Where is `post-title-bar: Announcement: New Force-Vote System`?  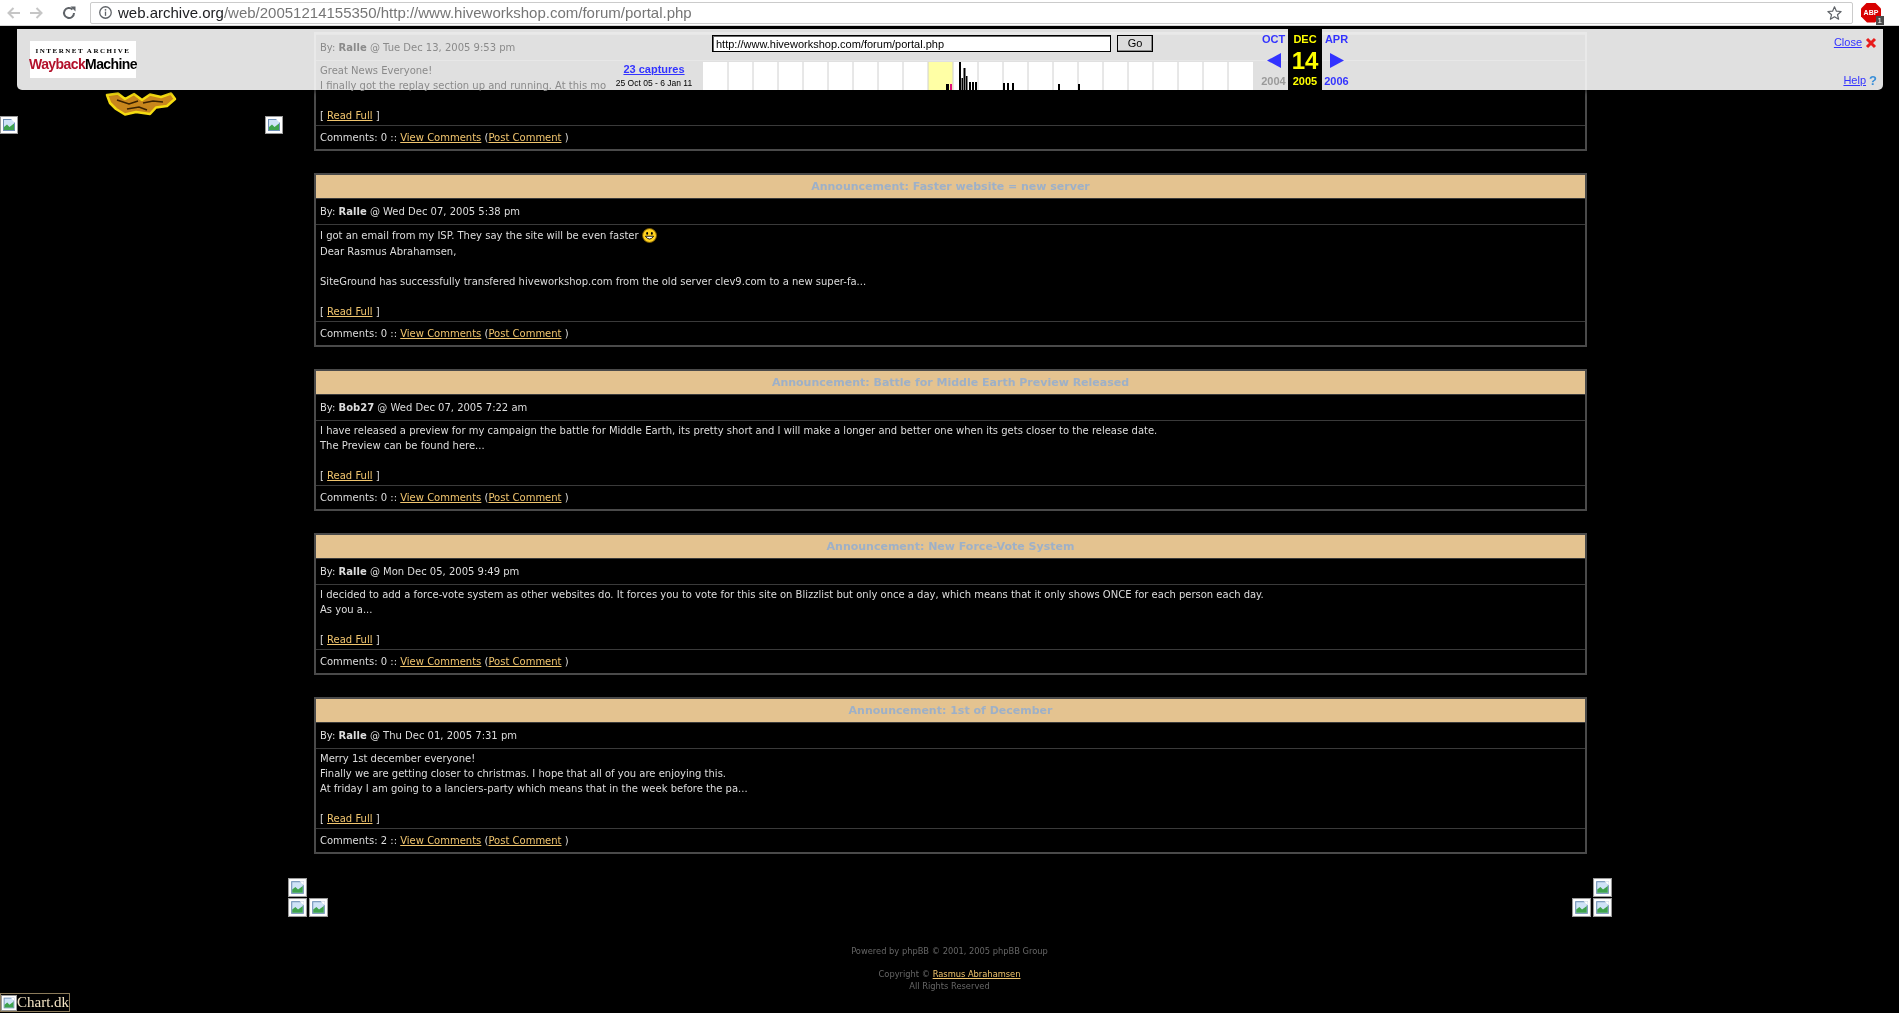 post-title-bar: Announcement: New Force-Vote System is located at coordinates (950, 546).